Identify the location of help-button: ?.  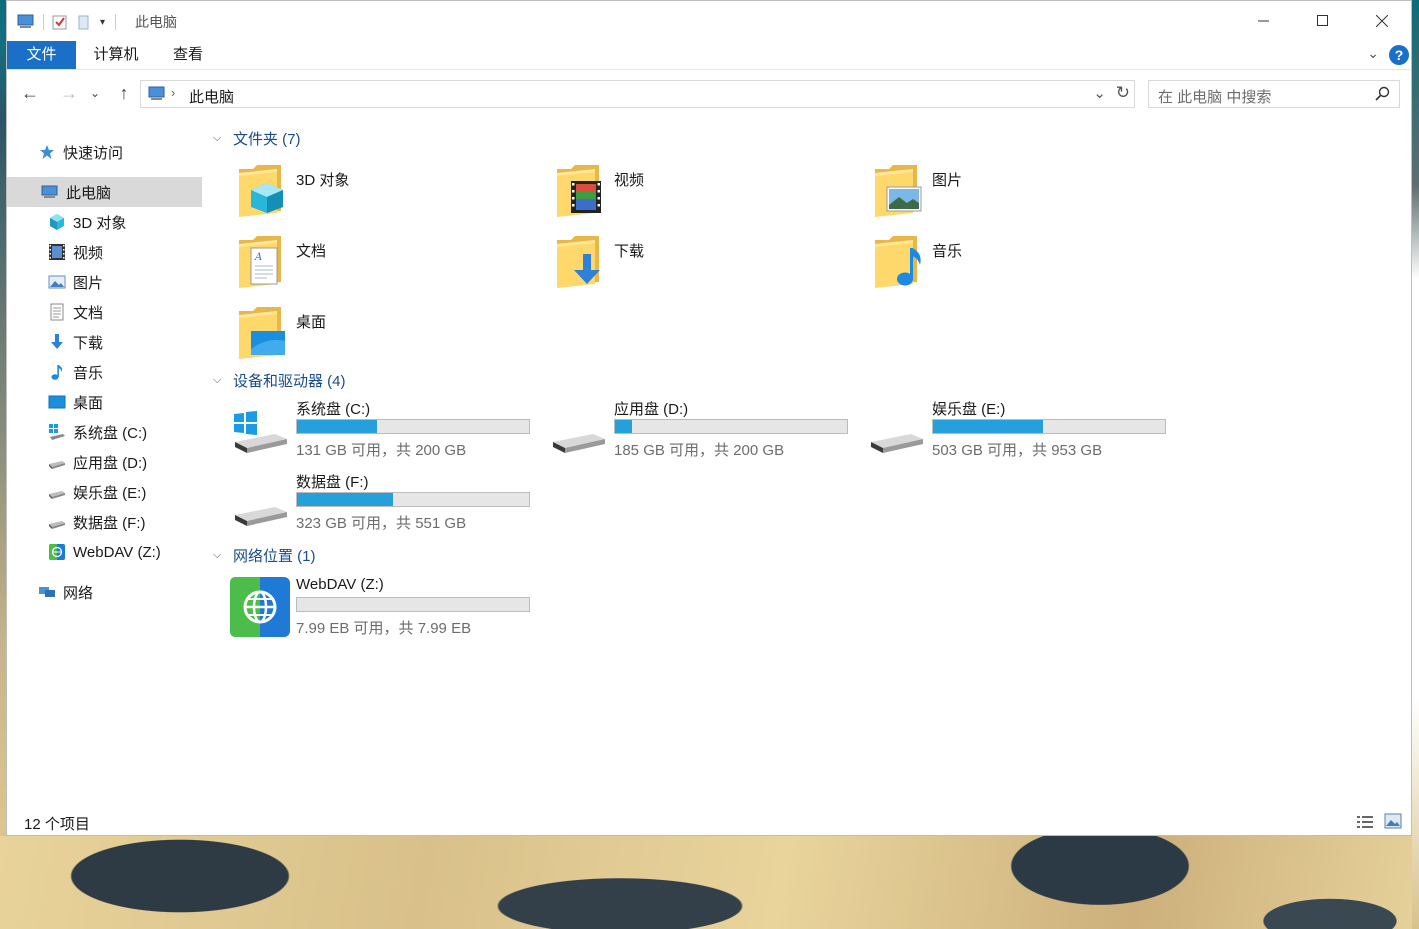
(1399, 55).